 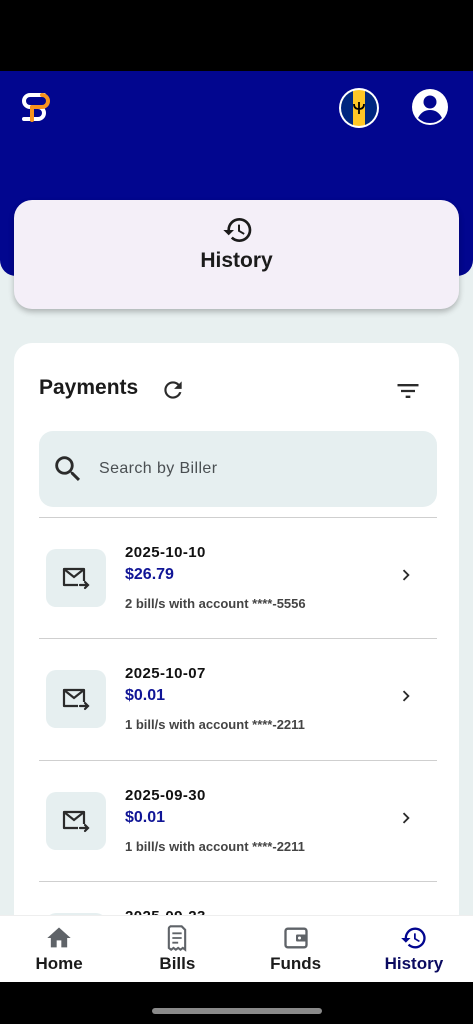 I want to click on payment-date: 2025-10-10, so click(x=165, y=552).